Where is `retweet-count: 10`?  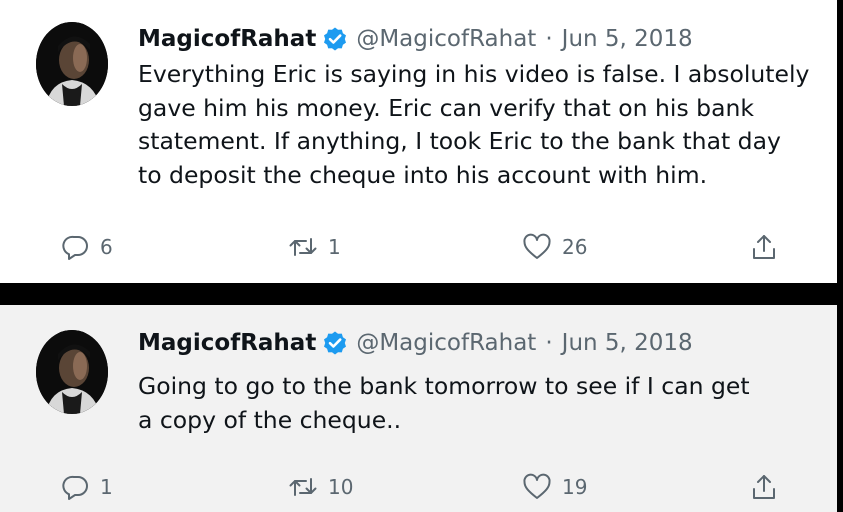
retweet-count: 10 is located at coordinates (341, 487).